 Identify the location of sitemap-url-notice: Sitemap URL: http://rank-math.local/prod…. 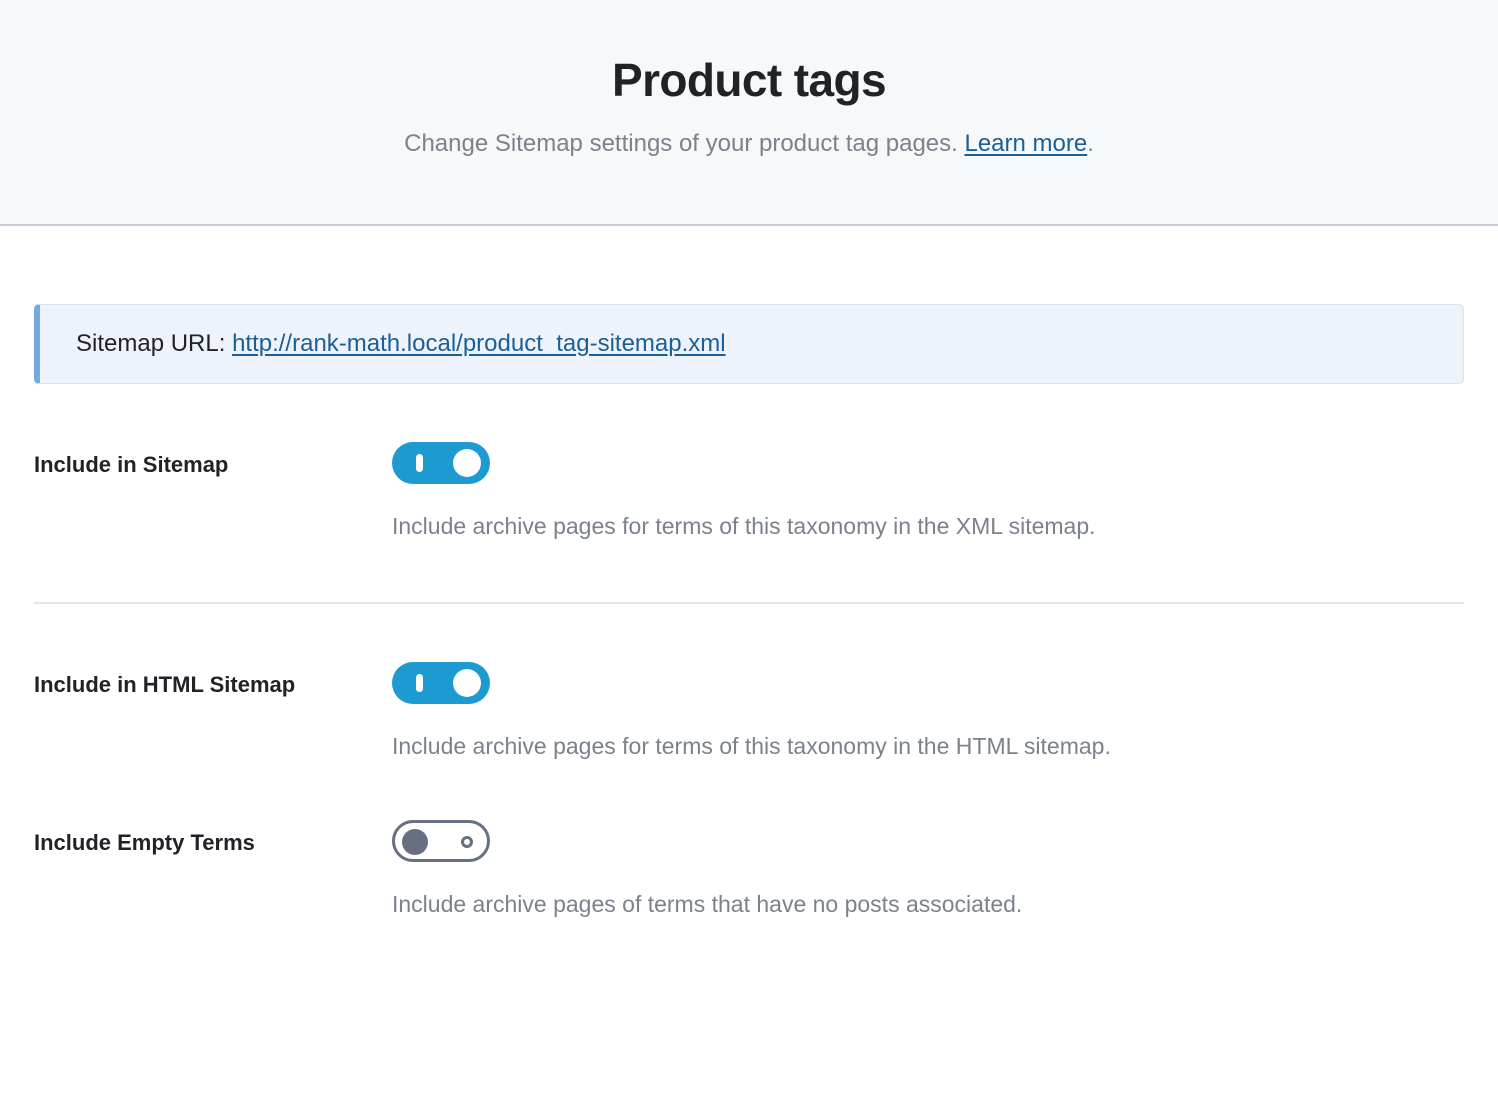
(749, 344).